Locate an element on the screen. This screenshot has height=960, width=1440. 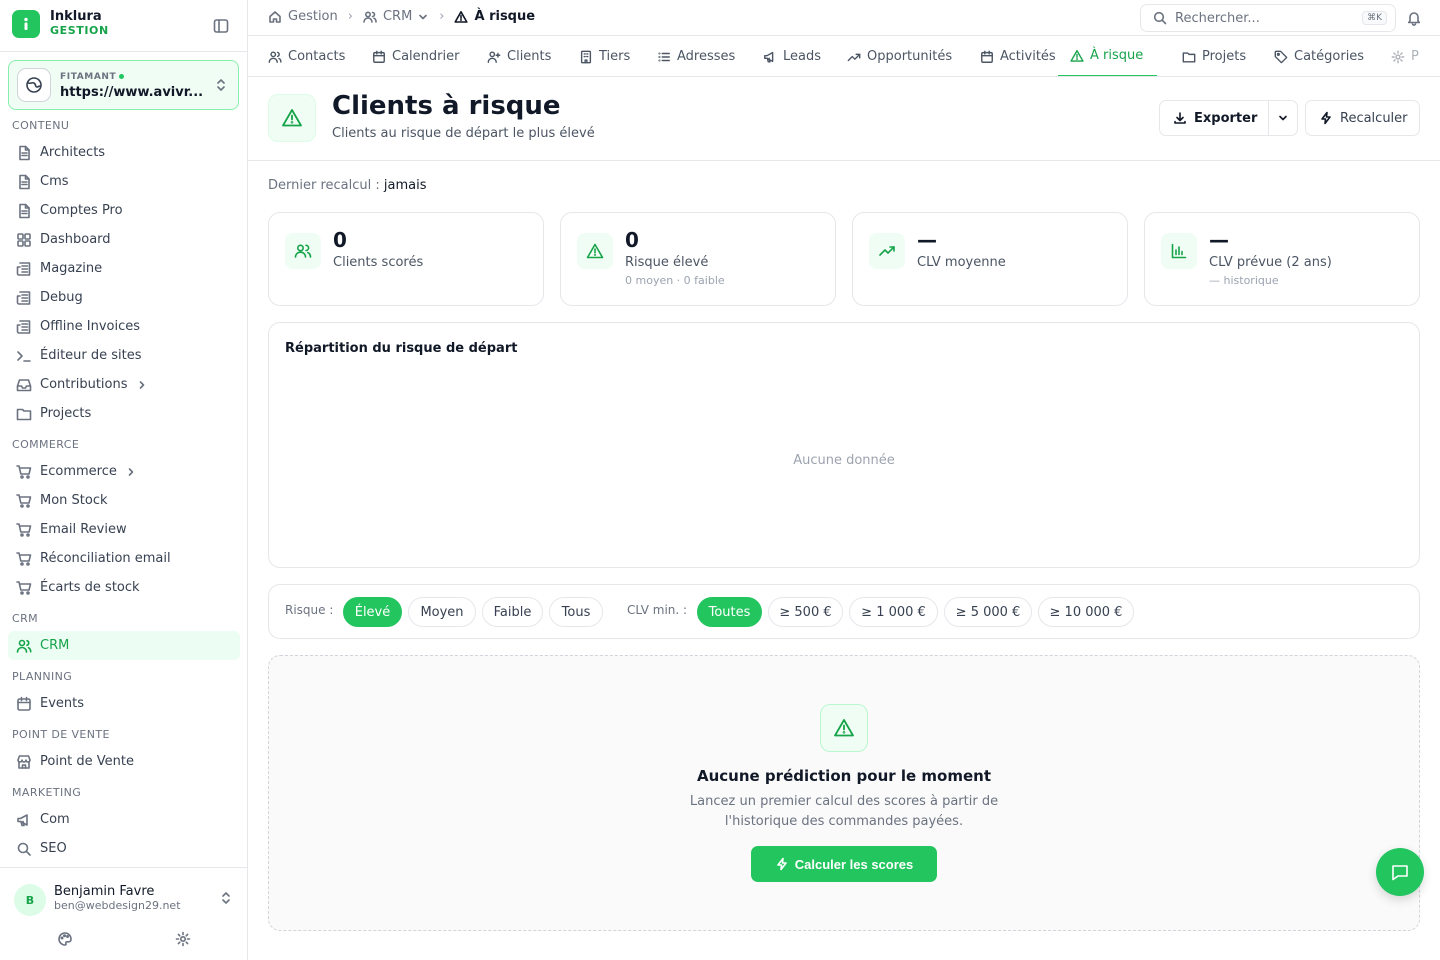
risk-filter-chip: Élevé is located at coordinates (372, 612).